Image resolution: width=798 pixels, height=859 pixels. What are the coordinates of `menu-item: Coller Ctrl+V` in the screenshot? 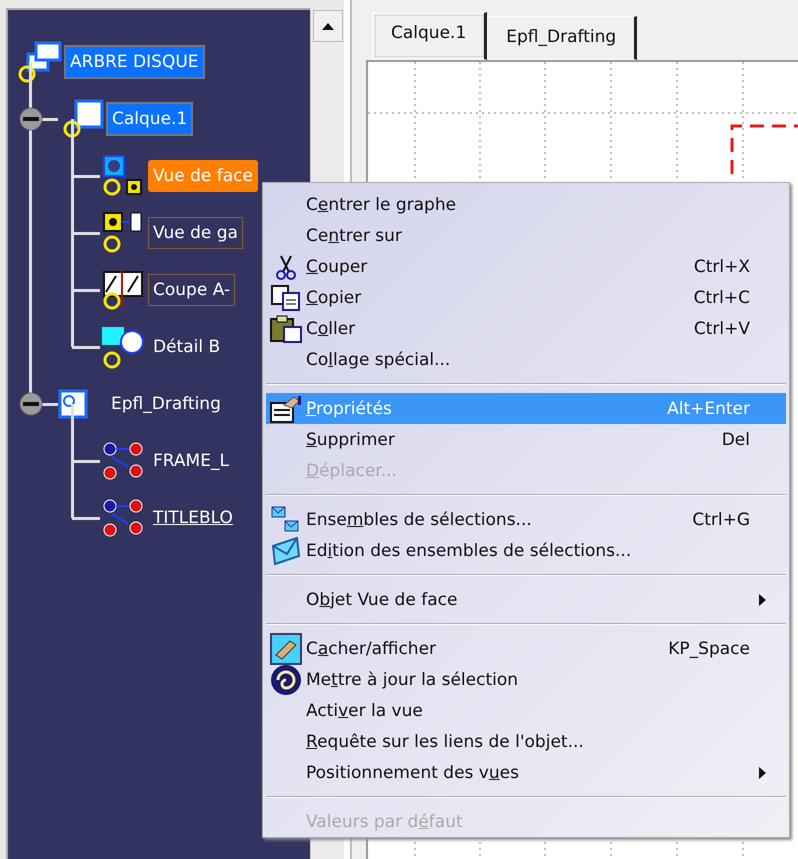 It's located at (526, 328).